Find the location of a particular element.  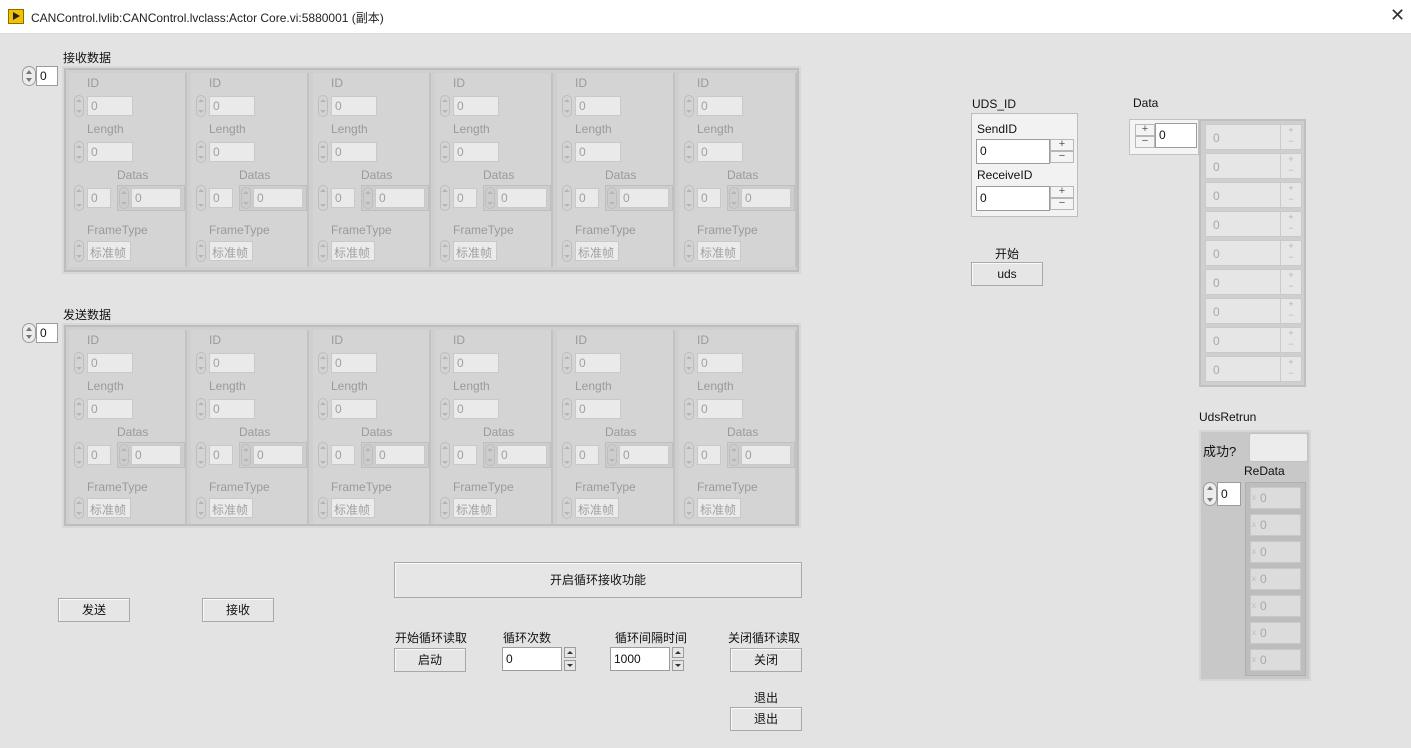

loop-interval-stepper is located at coordinates (678, 659).